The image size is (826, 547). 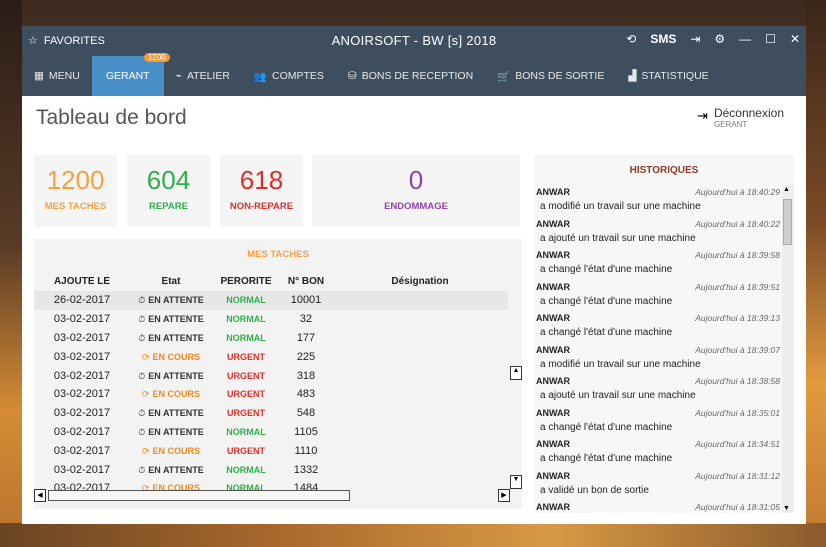 I want to click on stat-endommage: 0 ENDOMMAGE, so click(x=416, y=191).